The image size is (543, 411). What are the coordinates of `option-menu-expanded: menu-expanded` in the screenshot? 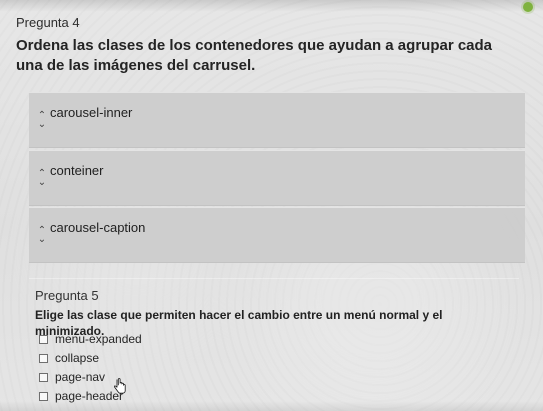 It's located at (90, 339).